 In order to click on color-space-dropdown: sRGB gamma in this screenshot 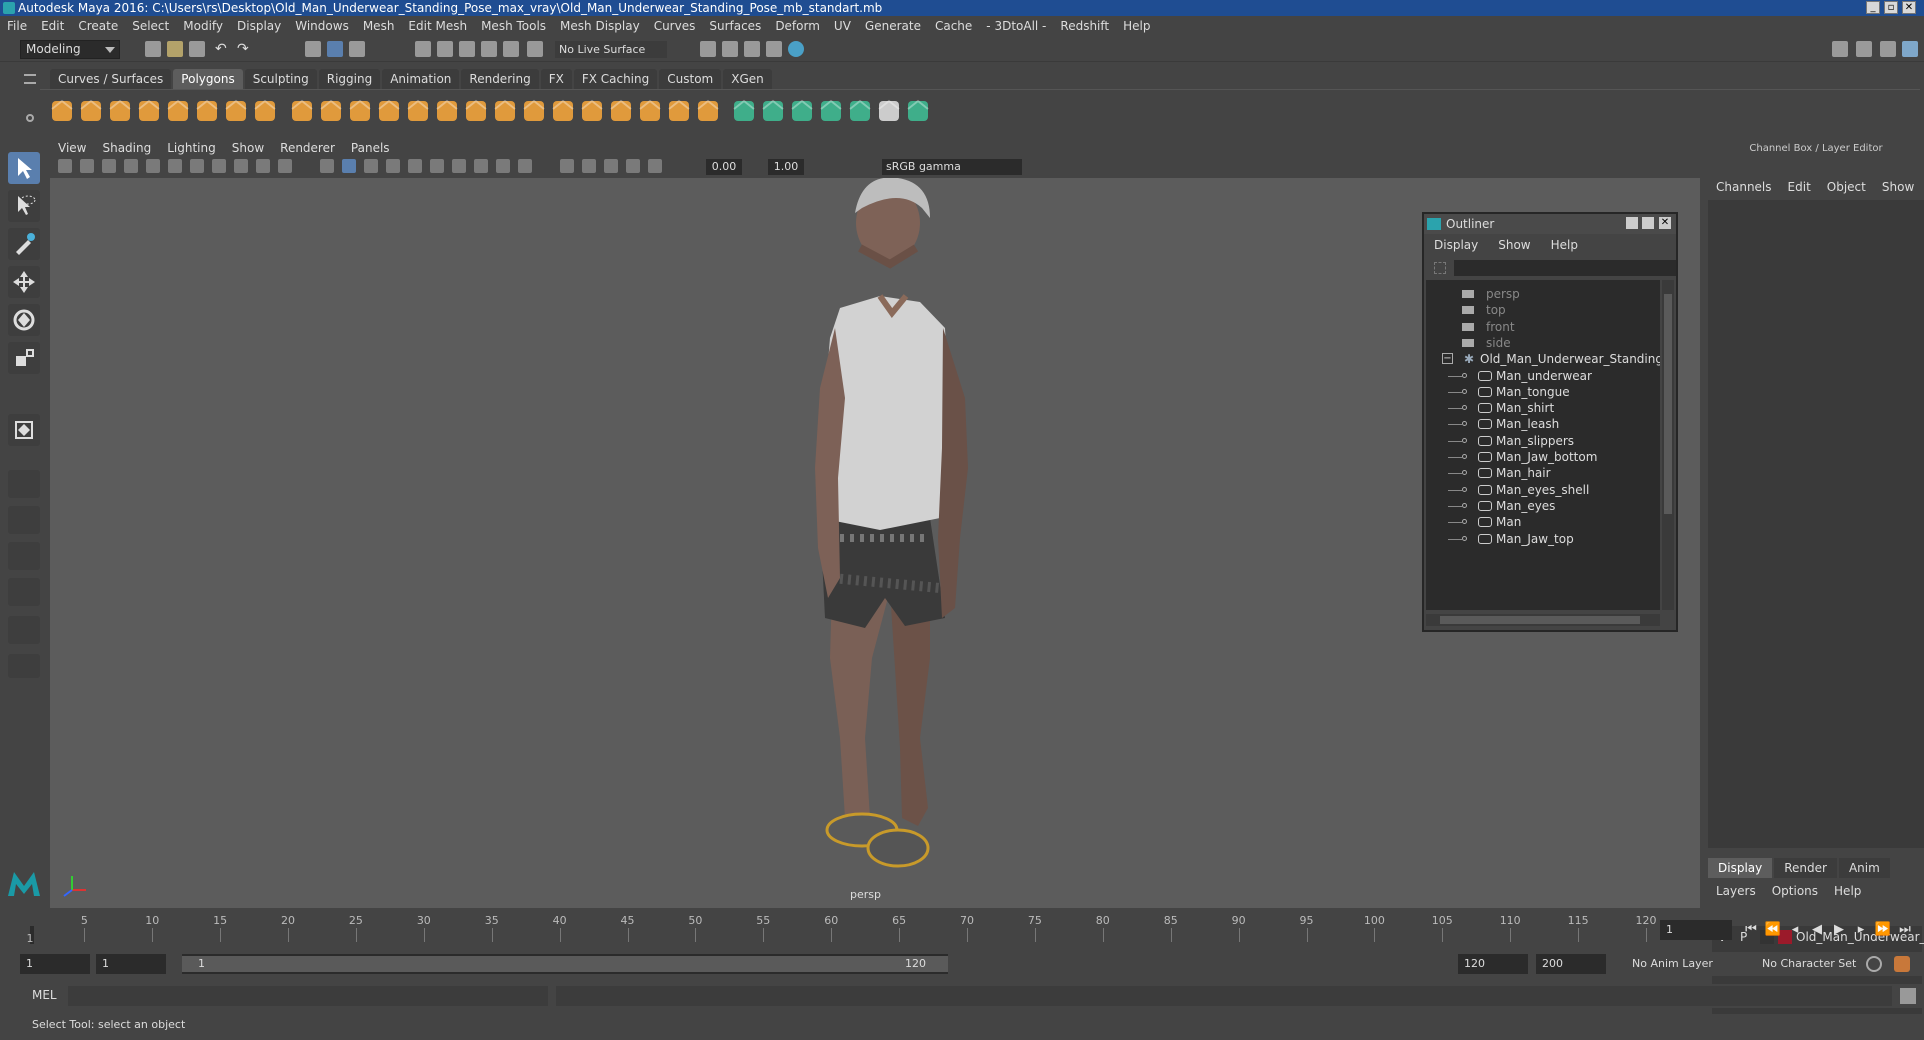, I will do `click(952, 167)`.